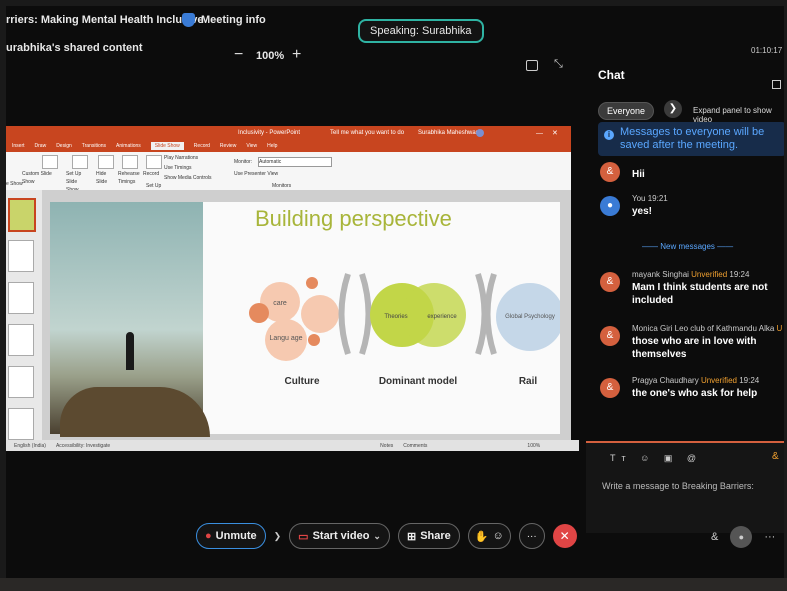 This screenshot has width=787, height=591. What do you see at coordinates (367, 133) in the screenshot?
I see `ppt-tell-me: Tell me what you want to do` at bounding box center [367, 133].